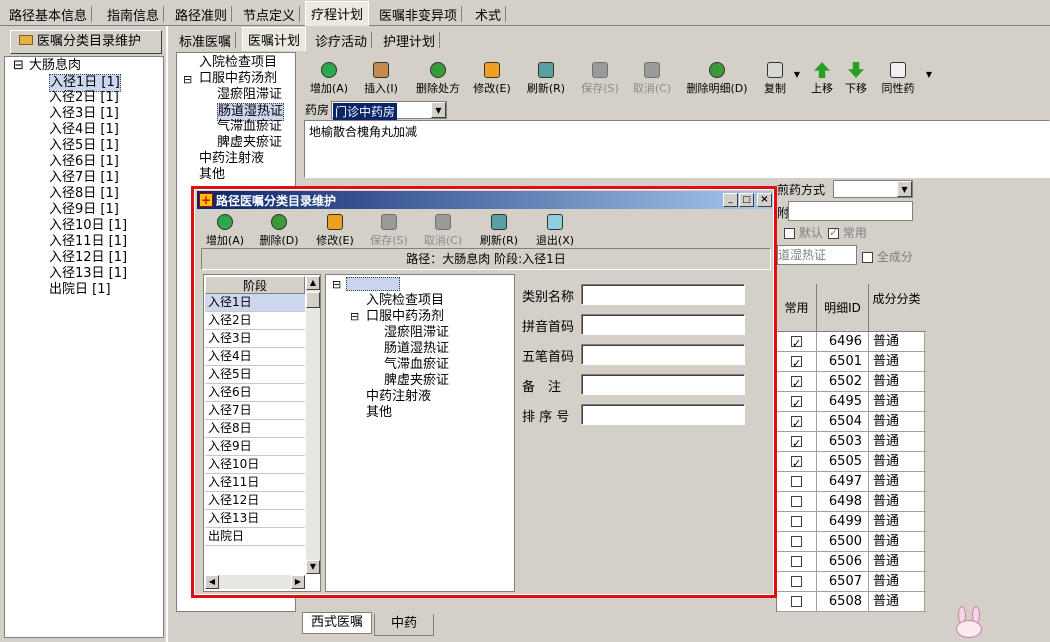 The height and width of the screenshot is (642, 1050). I want to click on dialog-titlebar: + 路径医嘱分类目录维护 _ □ ×, so click(485, 200).